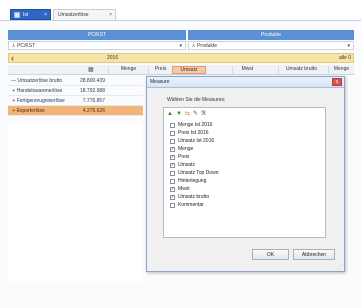  What do you see at coordinates (194, 205) in the screenshot?
I see `list-item: Kommentar` at bounding box center [194, 205].